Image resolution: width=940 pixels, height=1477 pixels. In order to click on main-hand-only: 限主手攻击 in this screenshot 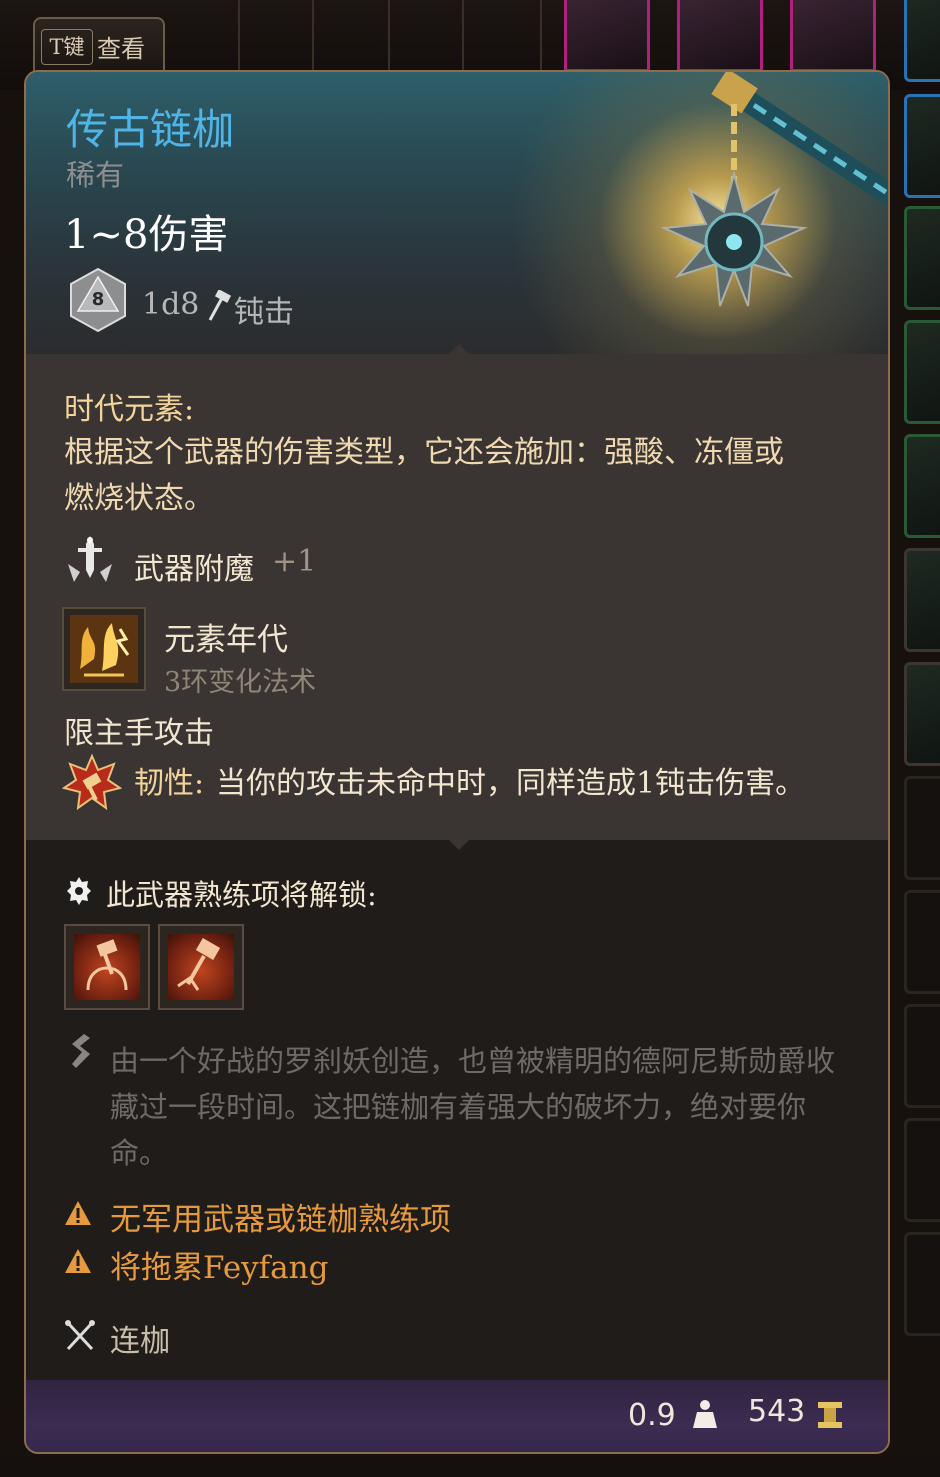, I will do `click(139, 733)`.